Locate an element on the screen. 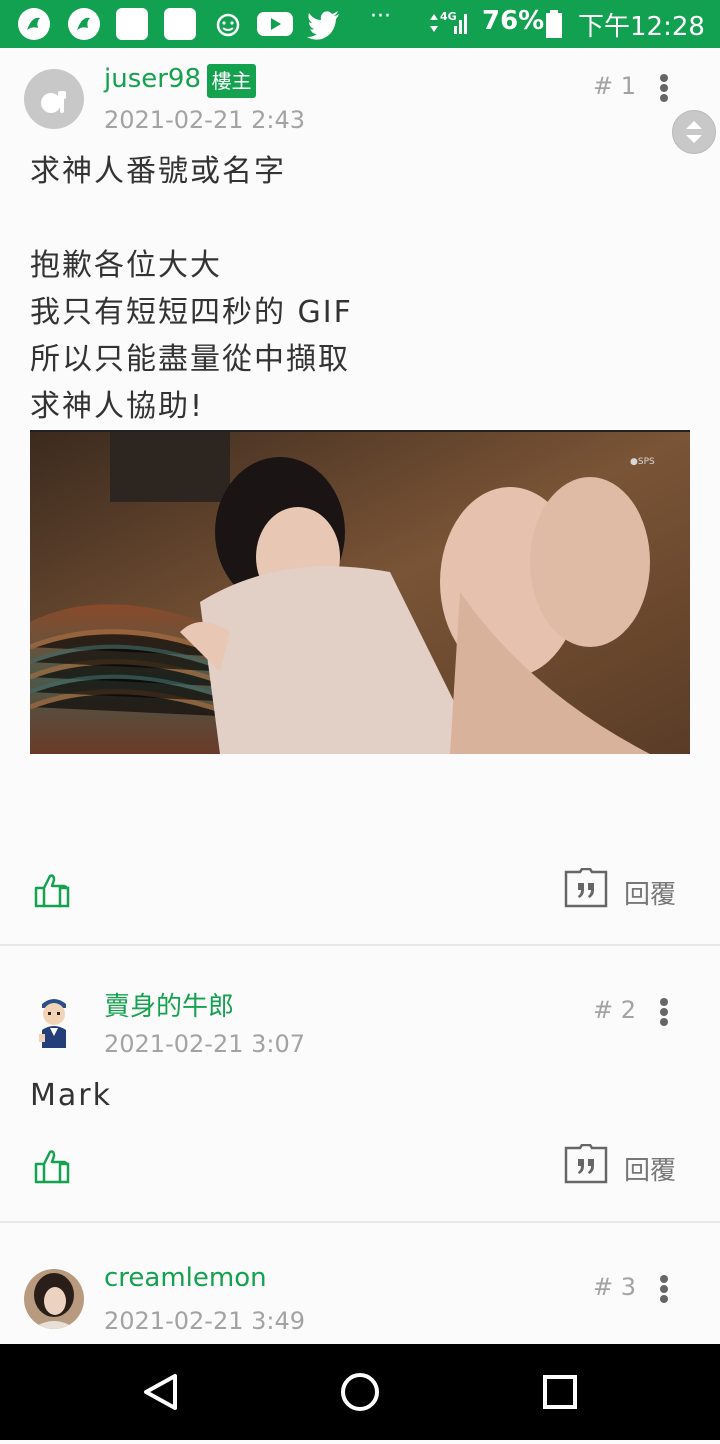 The height and width of the screenshot is (1444, 720). post-3: creamlemon 2021-02-21 3:49 # 3 is located at coordinates (360, 1283).